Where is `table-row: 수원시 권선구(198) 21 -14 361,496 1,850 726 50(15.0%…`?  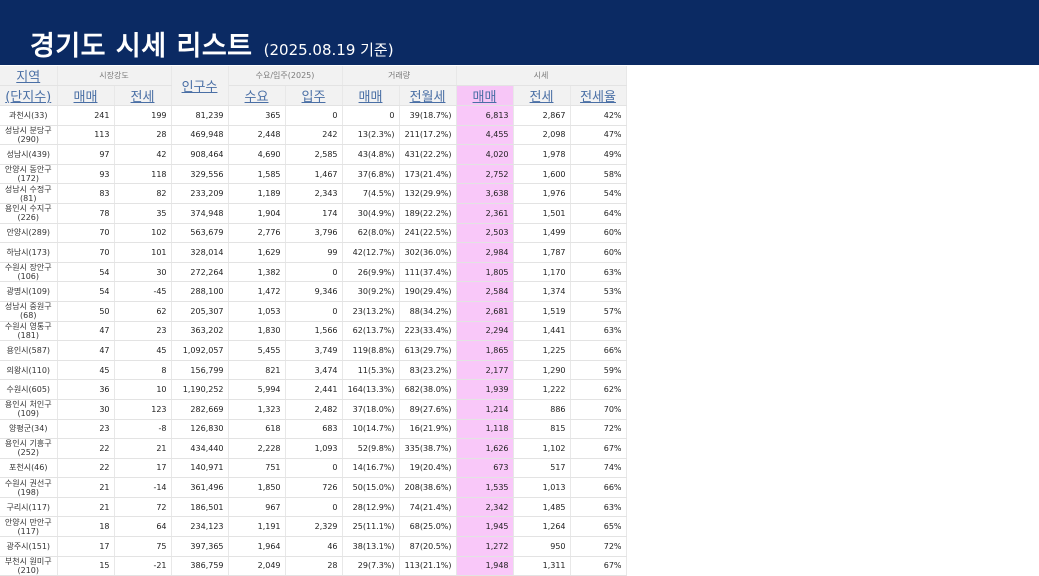
table-row: 수원시 권선구(198) 21 -14 361,496 1,850 726 50(15.0%… is located at coordinates (313, 487).